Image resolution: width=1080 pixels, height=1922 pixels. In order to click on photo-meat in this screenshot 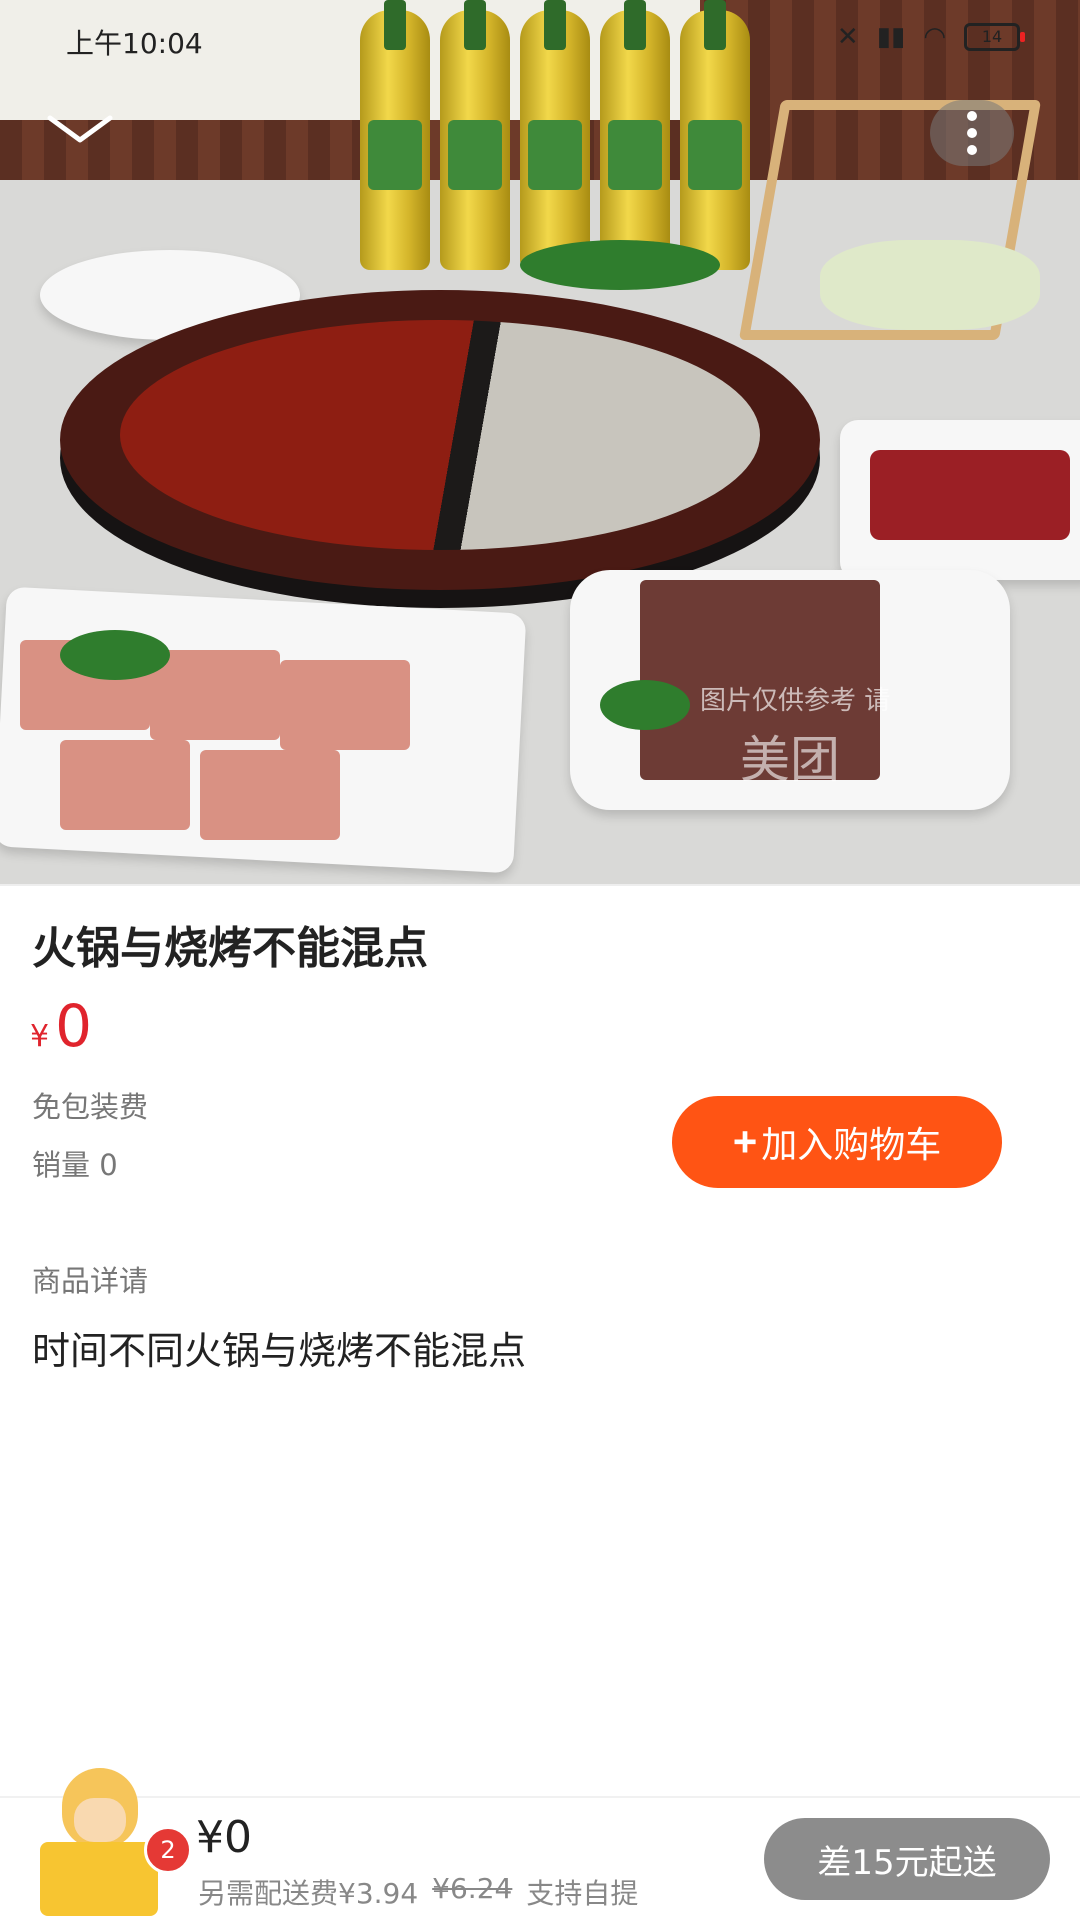, I will do `click(970, 495)`.